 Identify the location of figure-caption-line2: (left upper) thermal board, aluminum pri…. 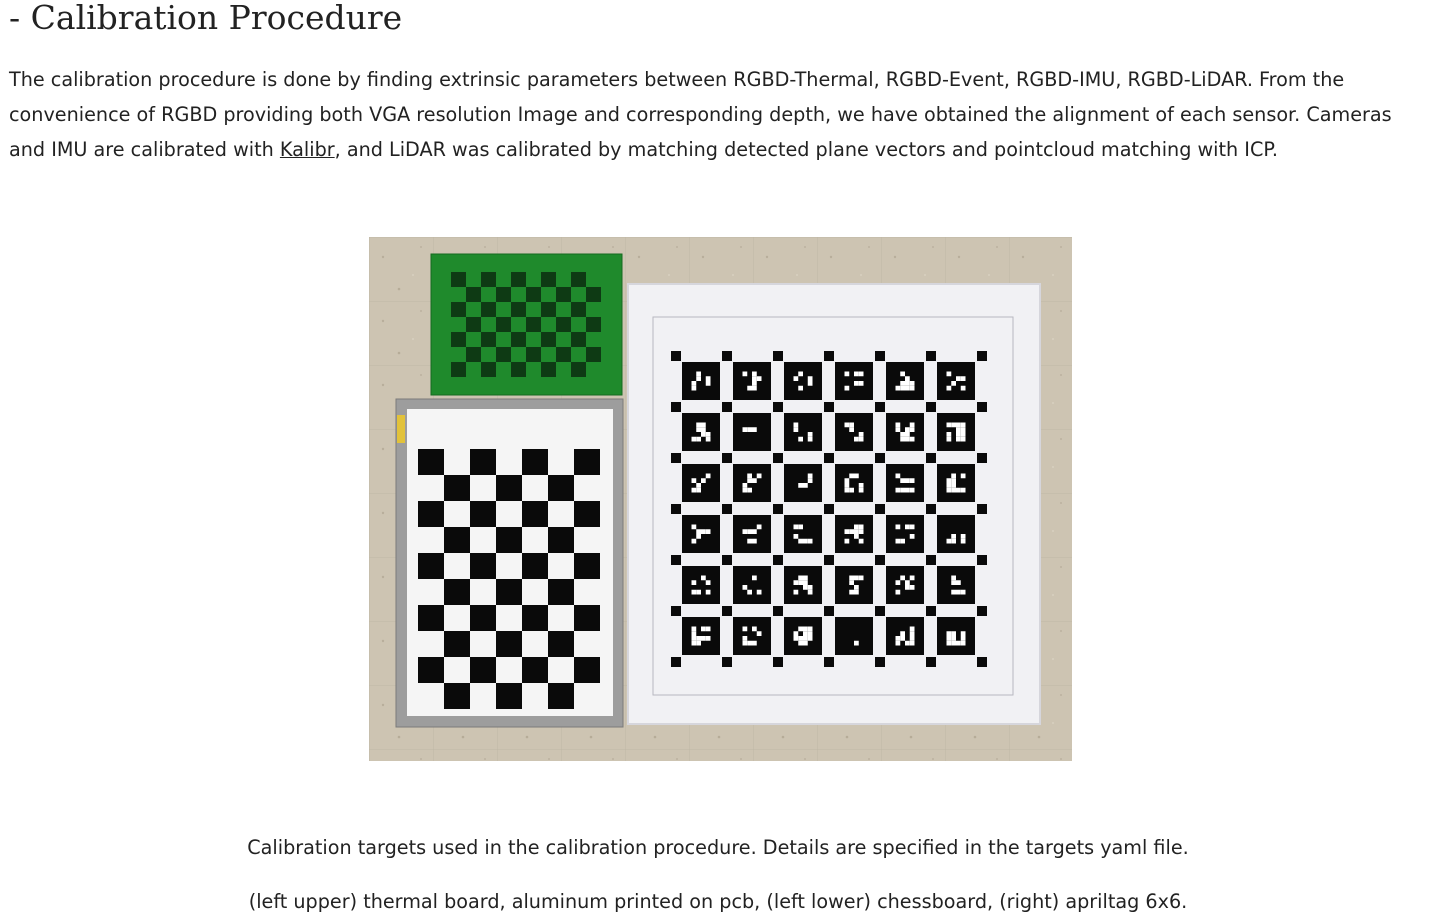
(718, 901).